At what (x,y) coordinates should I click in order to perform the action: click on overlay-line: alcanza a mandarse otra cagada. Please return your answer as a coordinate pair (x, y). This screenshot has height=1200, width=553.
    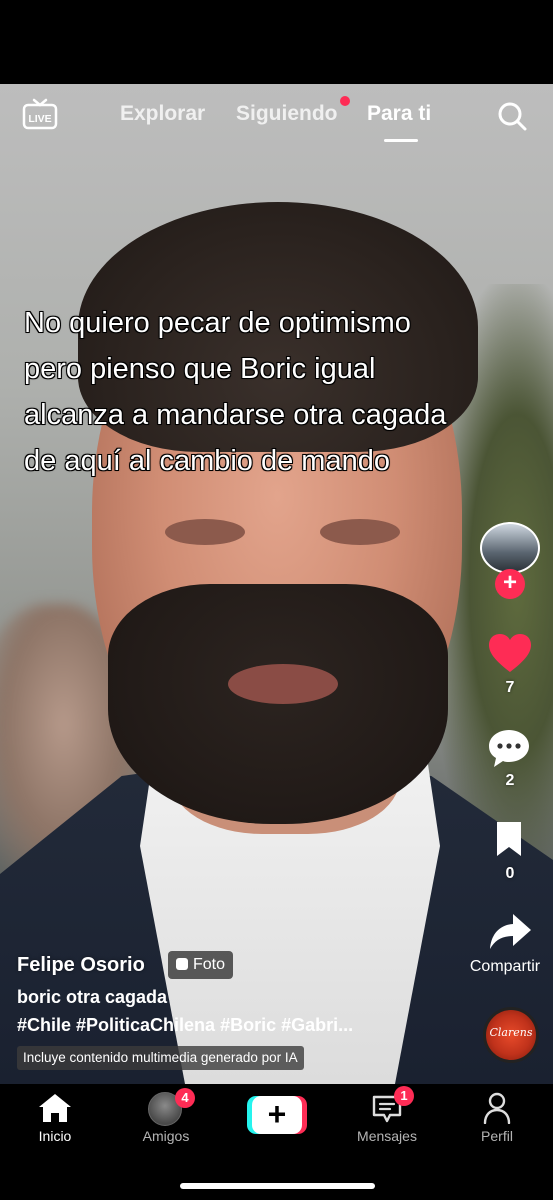
    Looking at the image, I should click on (235, 414).